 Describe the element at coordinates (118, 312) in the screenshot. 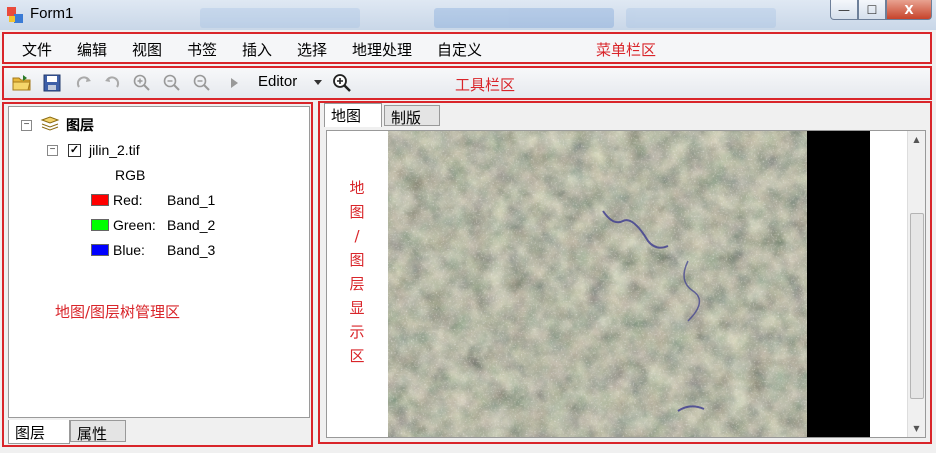

I see `toc-region-label: 地图/图层树管理区` at that location.